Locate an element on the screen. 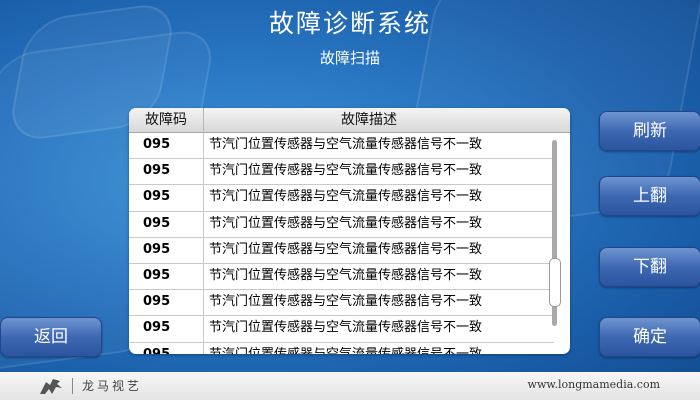 This screenshot has height=400, width=700. footer-bar: 龙马视艺 www.longmamedia.com is located at coordinates (350, 386).